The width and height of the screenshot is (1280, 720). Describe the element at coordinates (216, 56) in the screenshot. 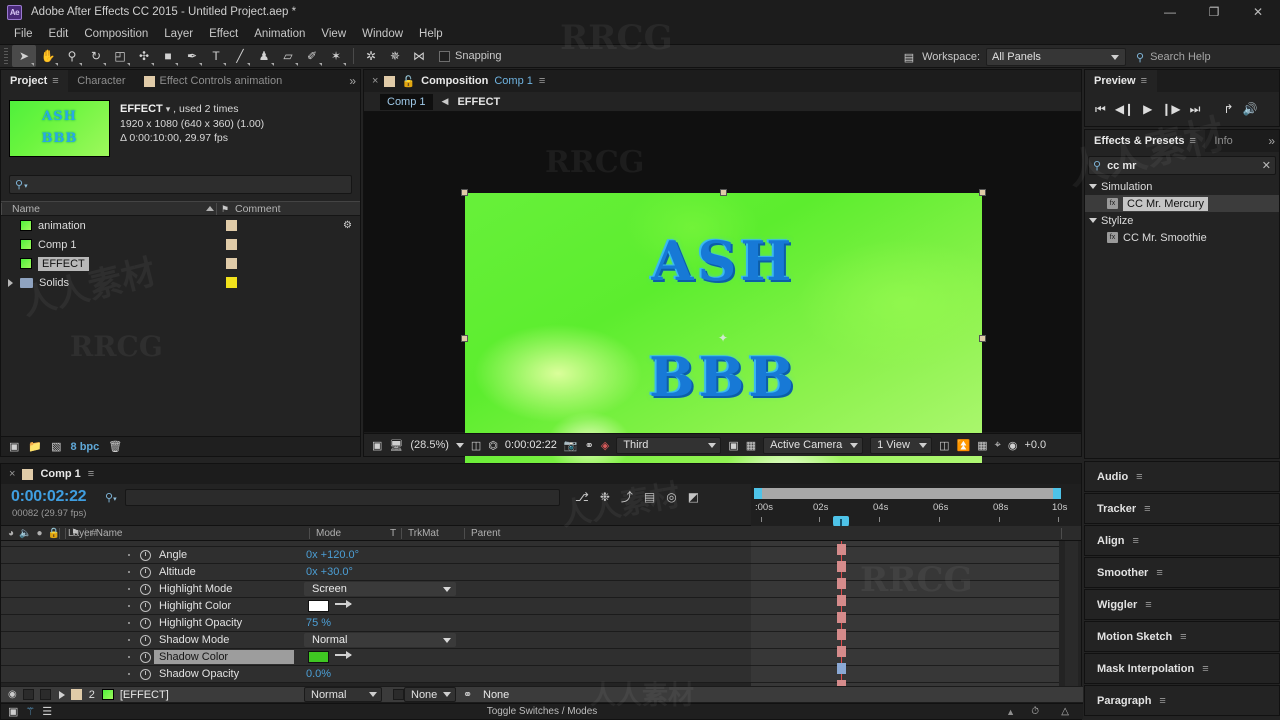

I see `type-tool-icon: T` at that location.